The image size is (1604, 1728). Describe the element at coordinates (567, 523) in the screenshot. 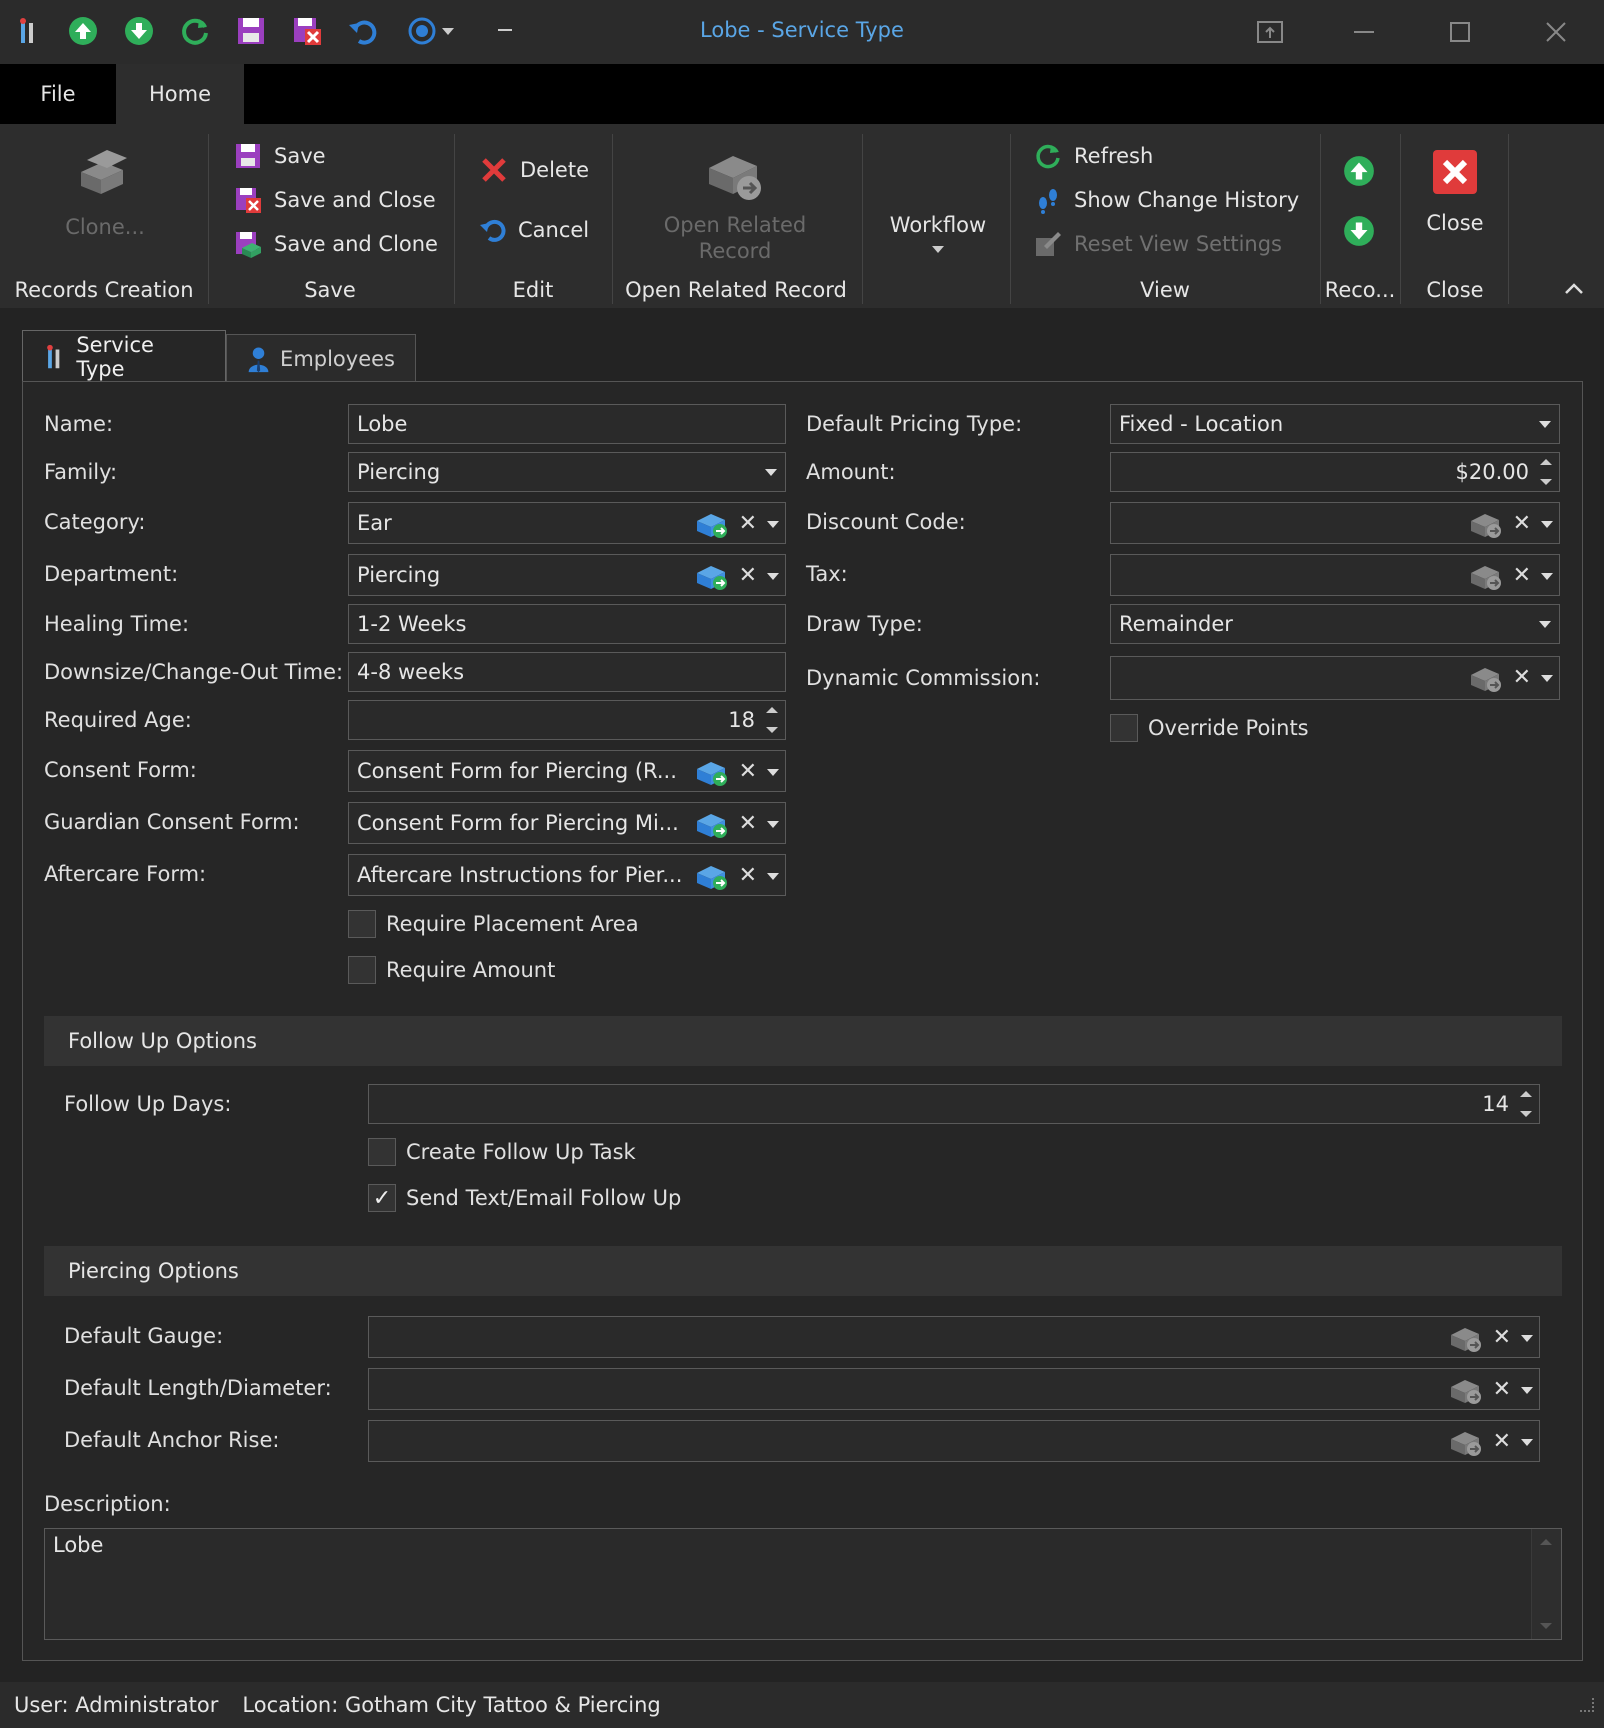

I see `category-lookup: Ear ✕` at that location.